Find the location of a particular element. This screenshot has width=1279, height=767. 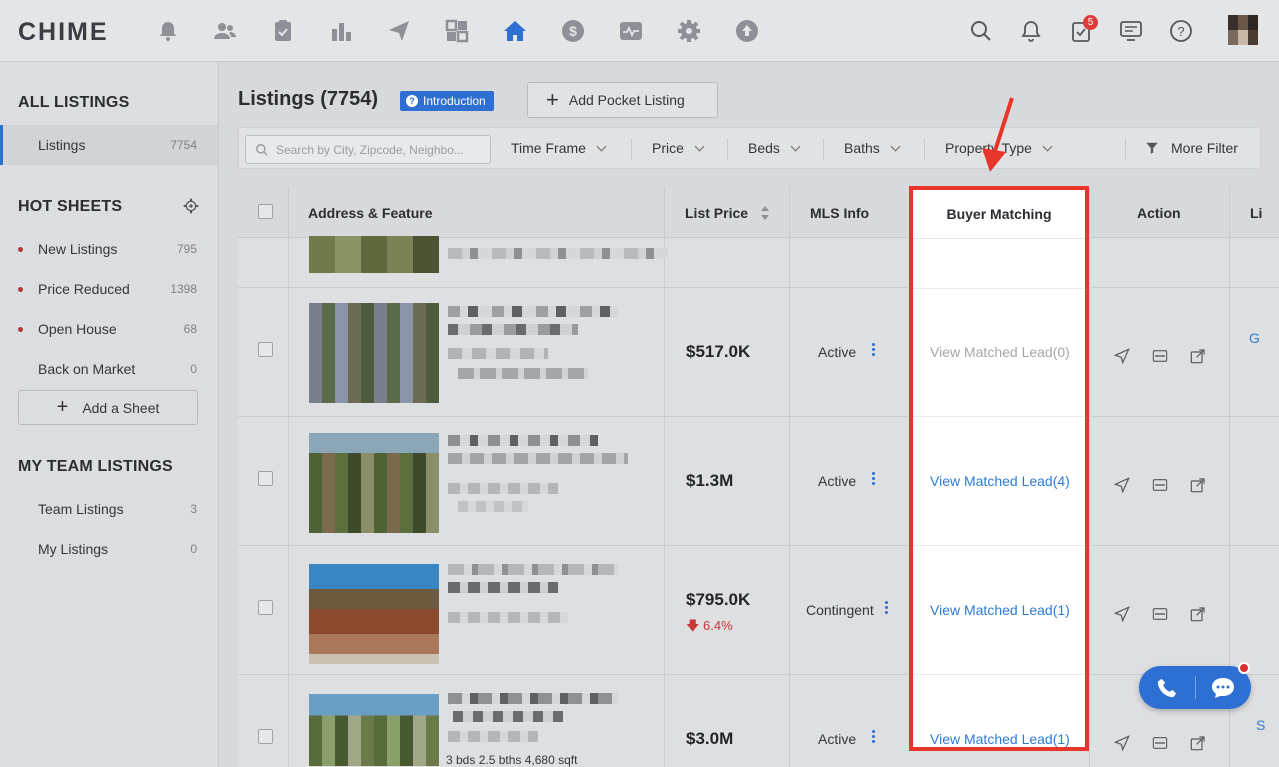

sidebar-item-my-listings: My Listings 0 is located at coordinates (109, 549).